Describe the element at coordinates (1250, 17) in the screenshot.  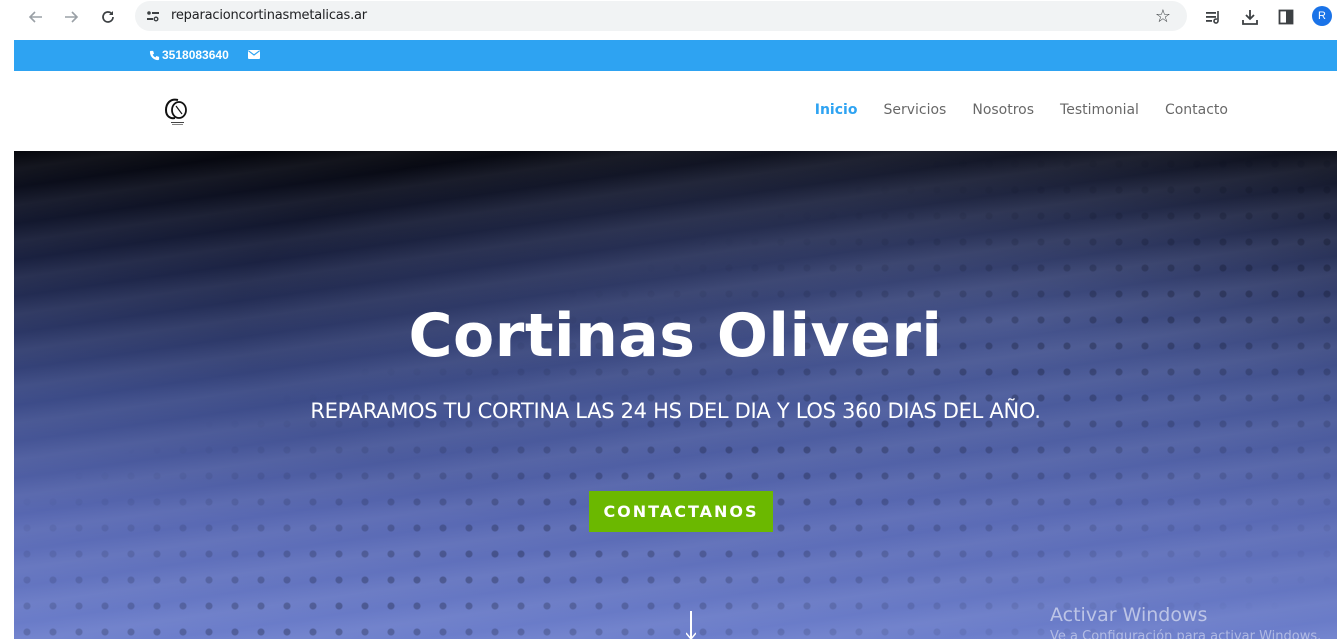
I see `download-icon` at that location.